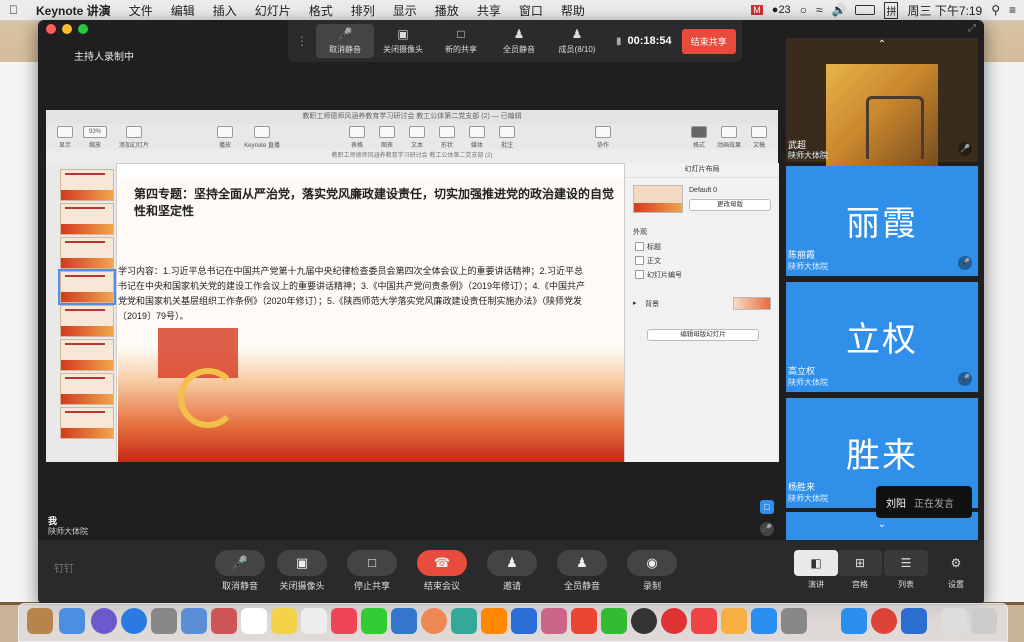  I want to click on change-master-button: 更改母版, so click(730, 205).